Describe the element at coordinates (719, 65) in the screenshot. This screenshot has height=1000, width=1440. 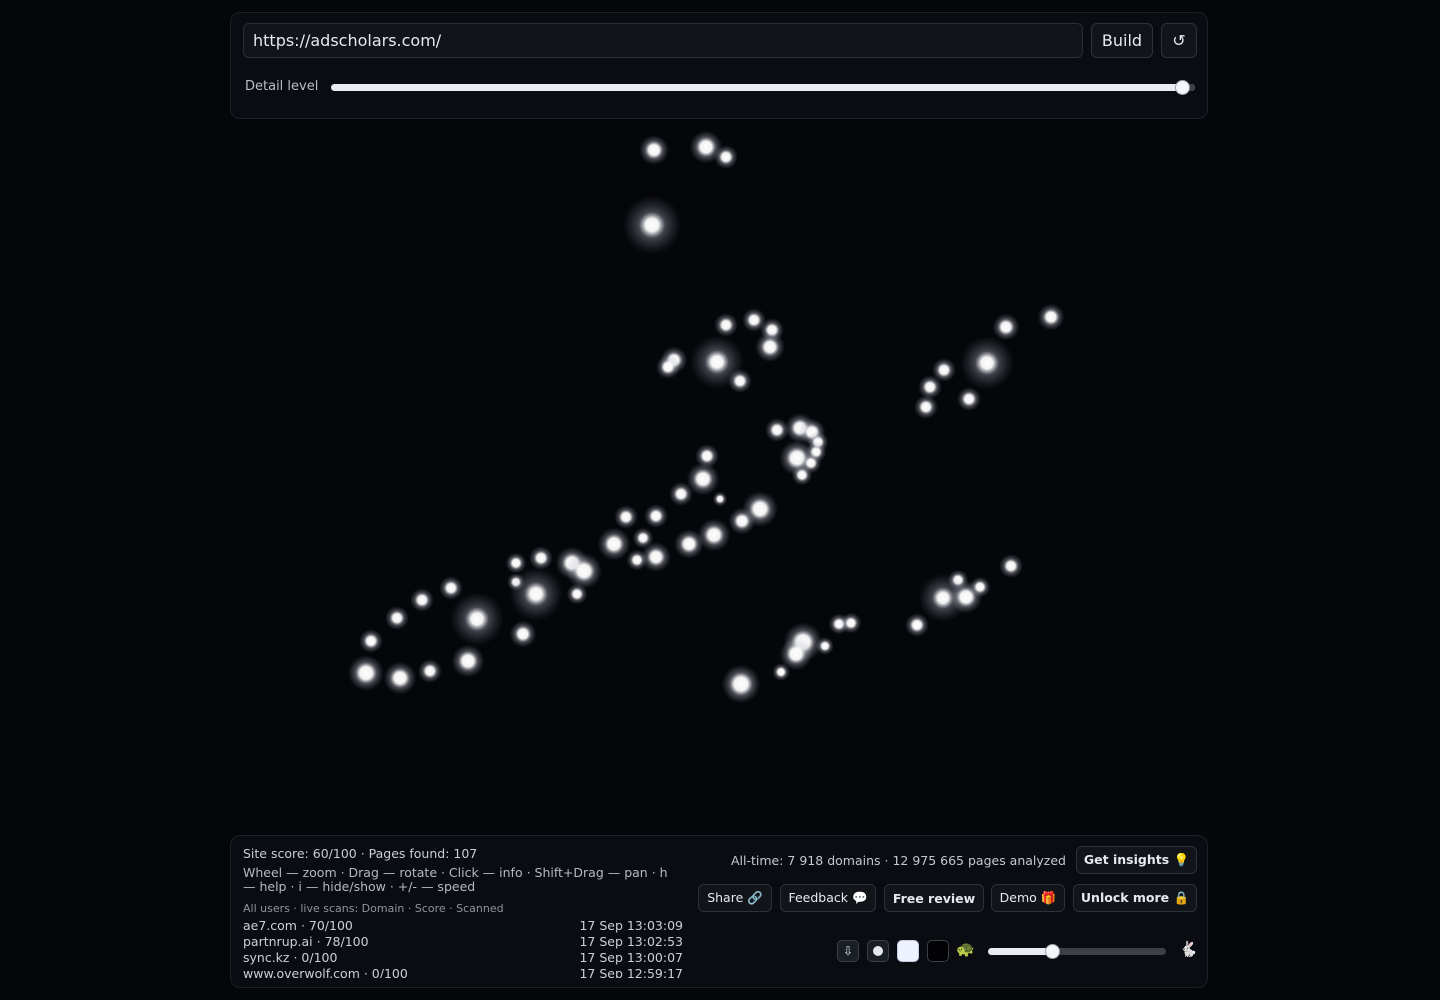
I see `top-panel: Build ↺ Detail level` at that location.